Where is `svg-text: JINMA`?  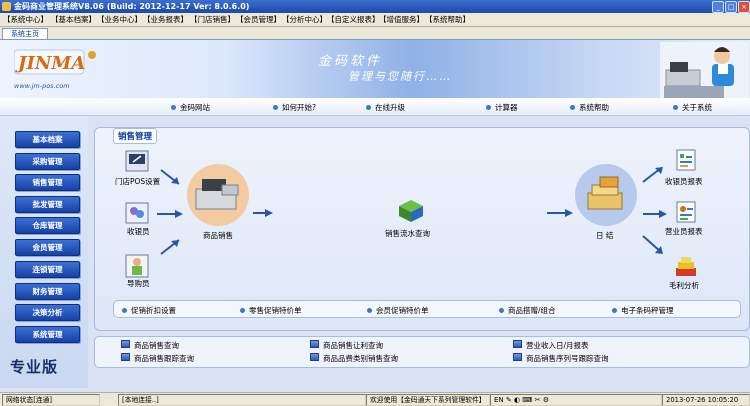 svg-text: JINMA is located at coordinates (50, 63).